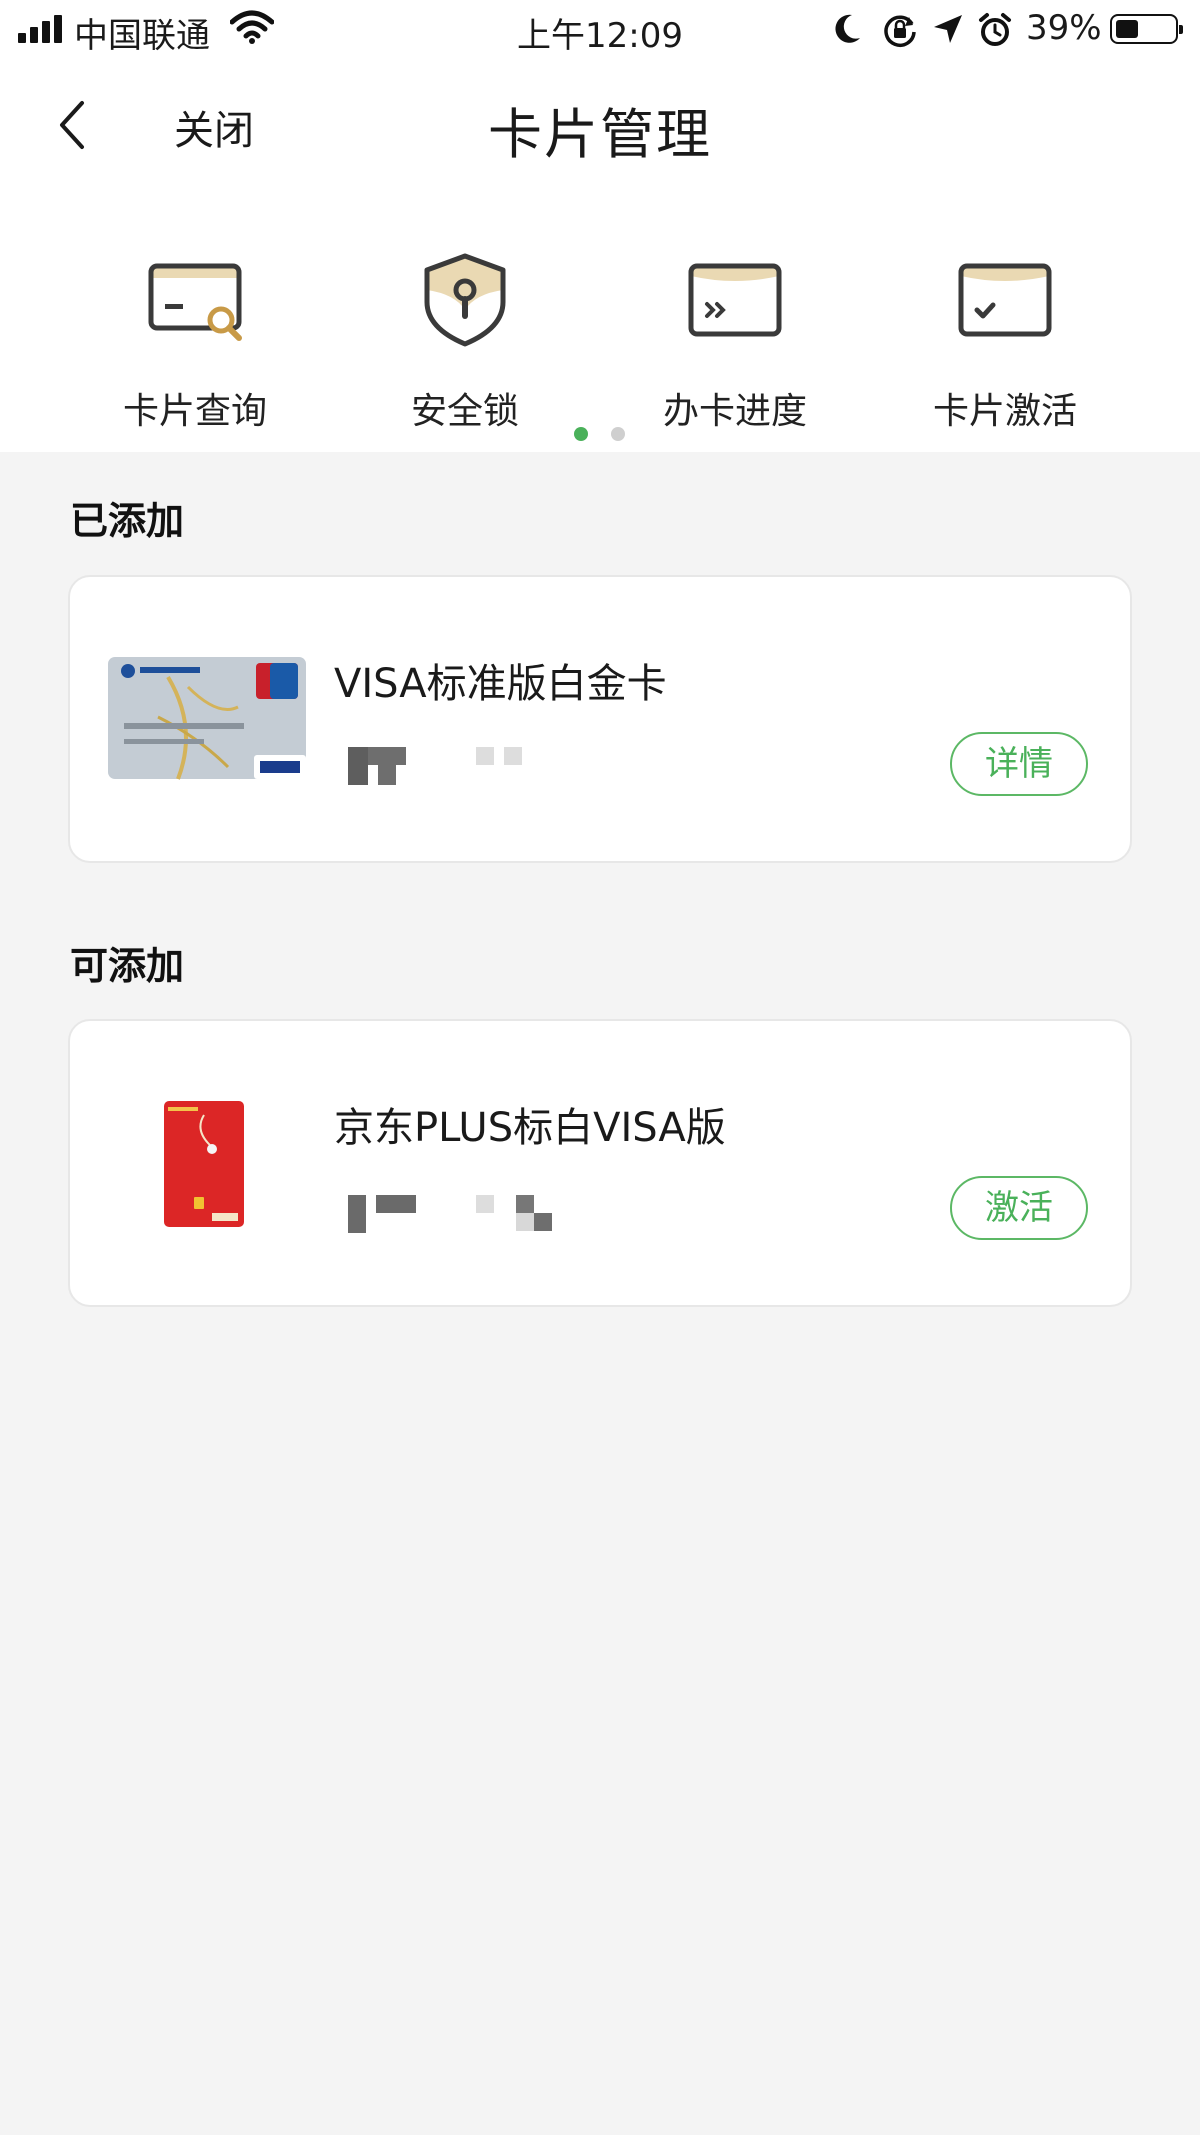 The height and width of the screenshot is (2135, 1200). What do you see at coordinates (195, 302) in the screenshot?
I see `card-search-icon` at bounding box center [195, 302].